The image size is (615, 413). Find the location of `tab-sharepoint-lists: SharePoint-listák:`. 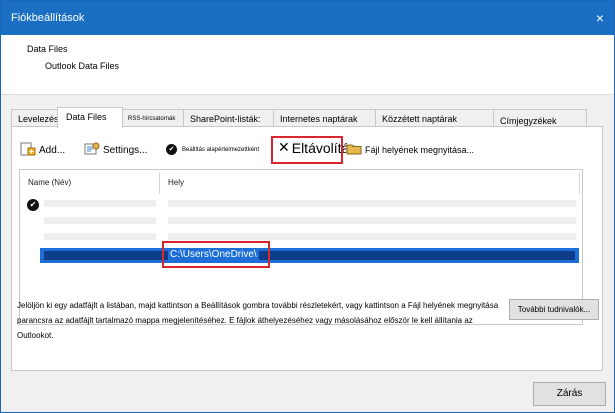

tab-sharepoint-lists: SharePoint-listák: is located at coordinates (229, 118).